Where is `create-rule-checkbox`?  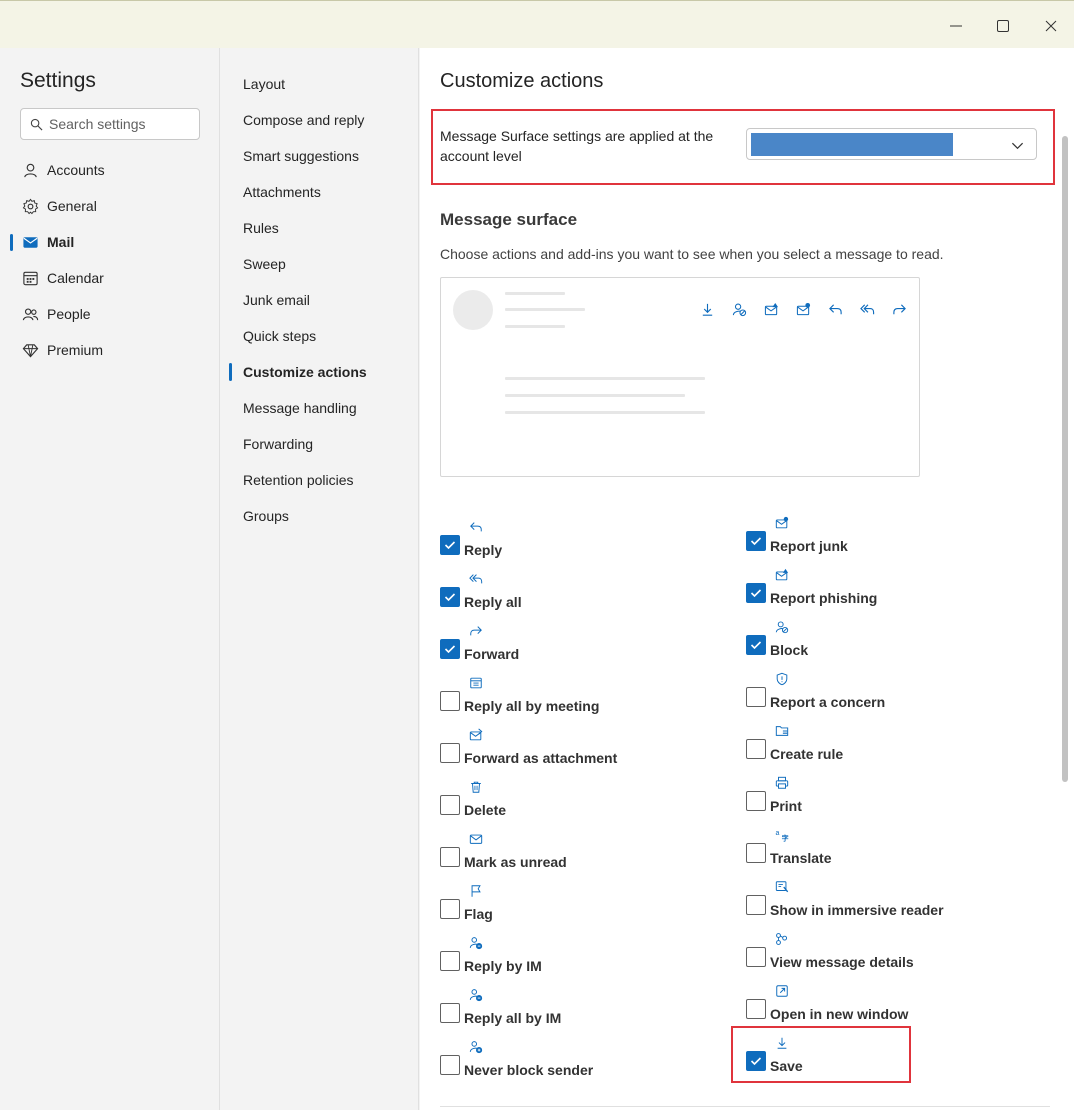 create-rule-checkbox is located at coordinates (756, 749).